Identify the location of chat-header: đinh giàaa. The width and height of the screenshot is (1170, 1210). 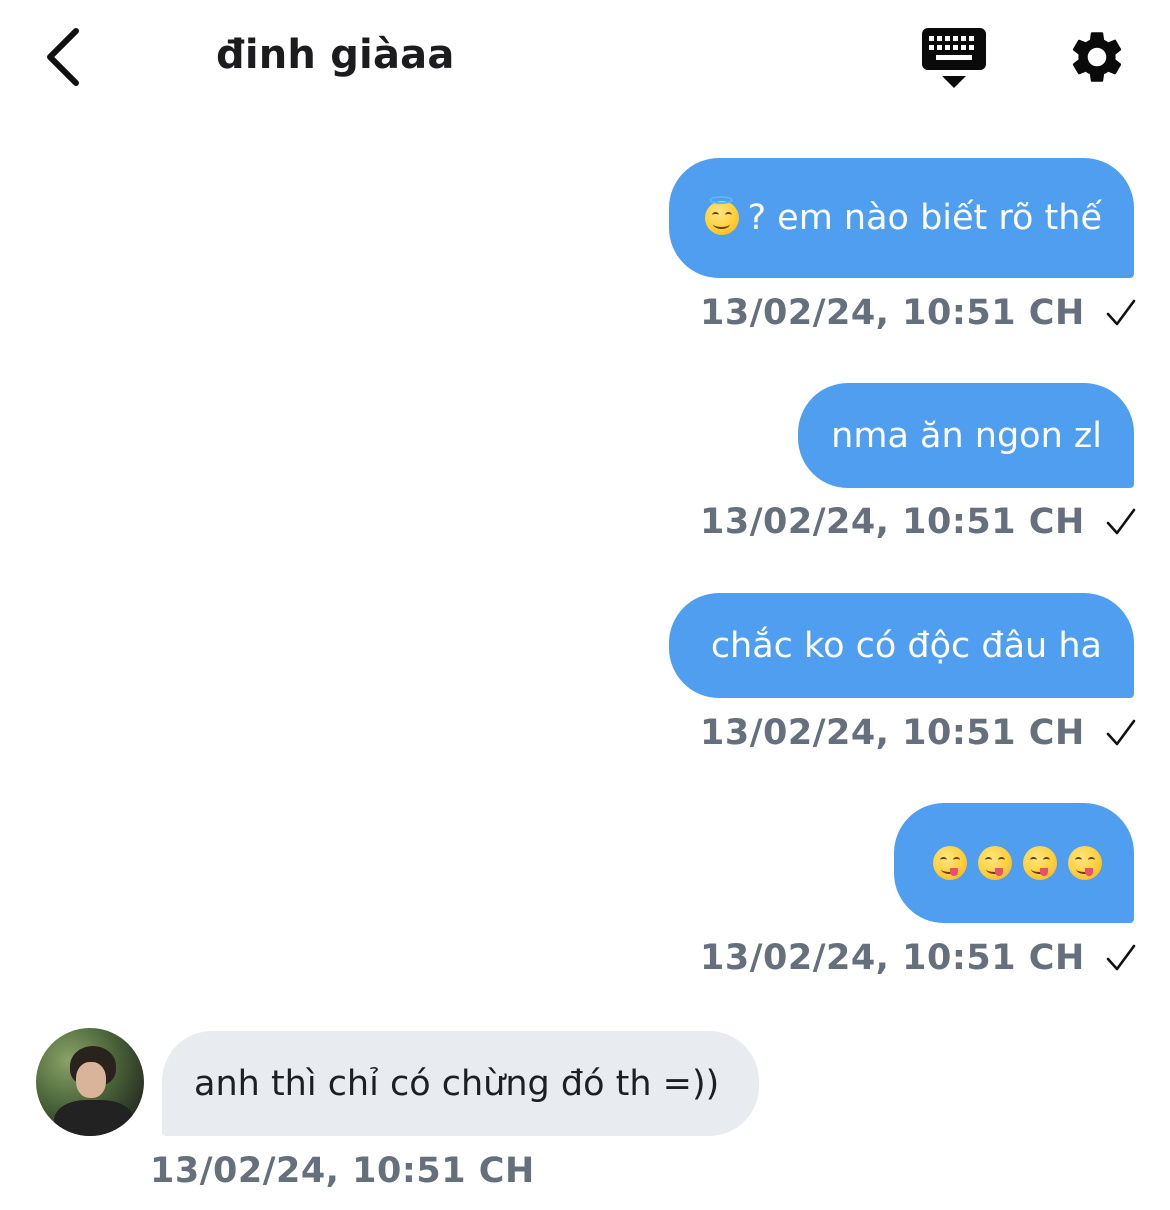
(585, 57).